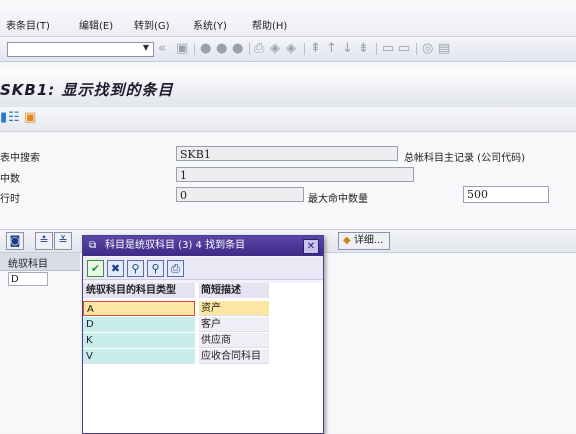  Describe the element at coordinates (14, 117) in the screenshot. I see `table-icon: ☷` at that location.